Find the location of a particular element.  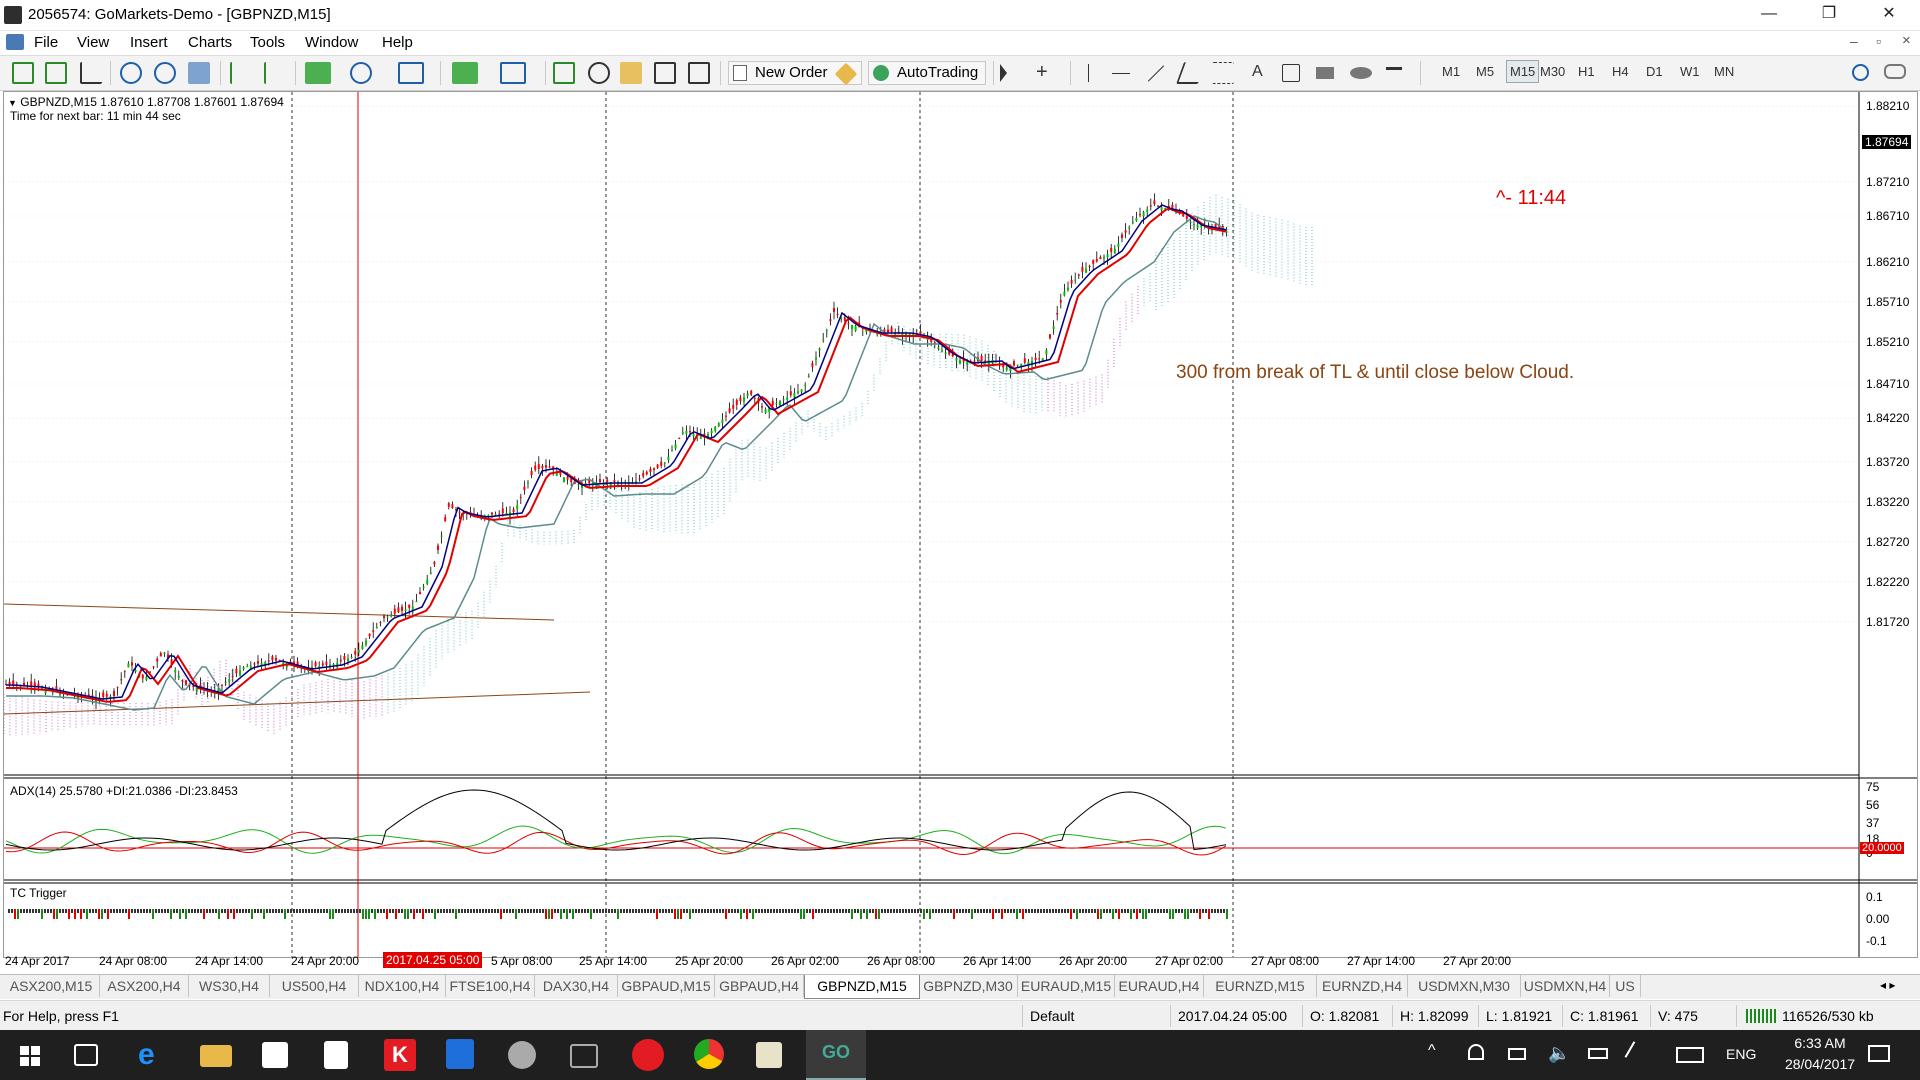

mt4-taskbar-button: GO is located at coordinates (836, 1055).